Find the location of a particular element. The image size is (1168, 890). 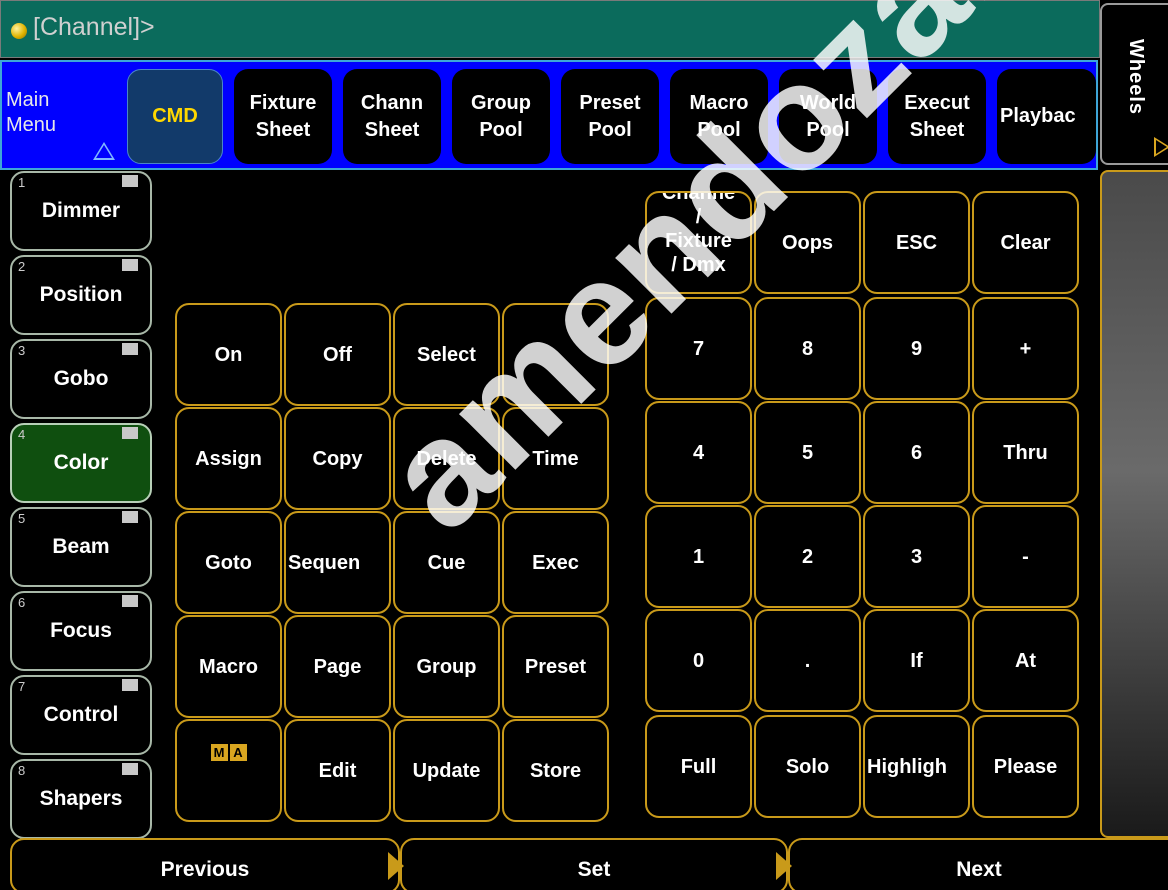

menu-group-pool-button: Group Pool is located at coordinates (501, 116).